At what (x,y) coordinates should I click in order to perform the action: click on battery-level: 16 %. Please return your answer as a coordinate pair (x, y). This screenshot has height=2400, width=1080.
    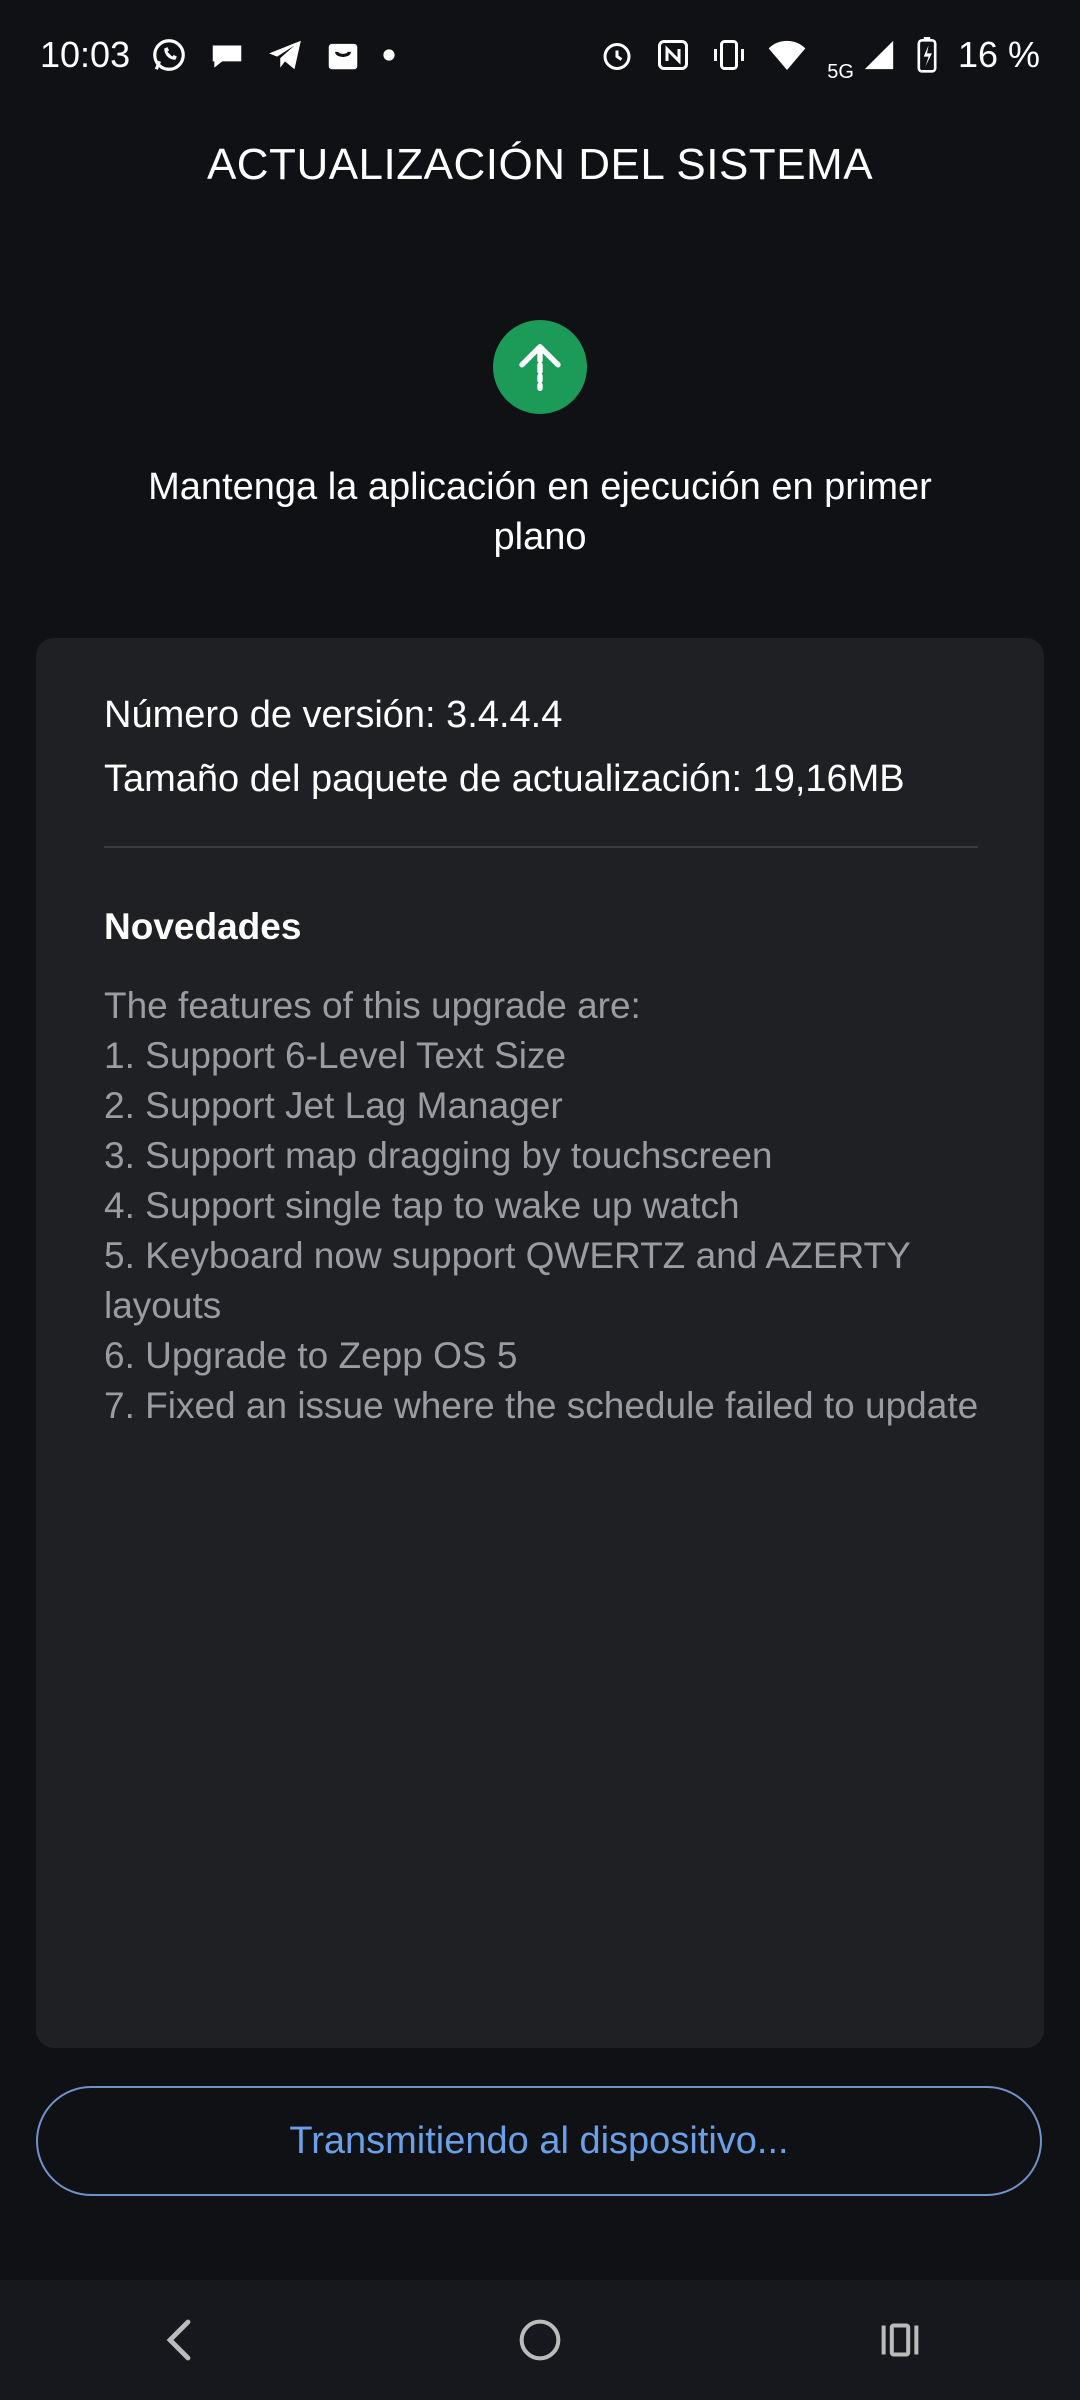
    Looking at the image, I should click on (998, 54).